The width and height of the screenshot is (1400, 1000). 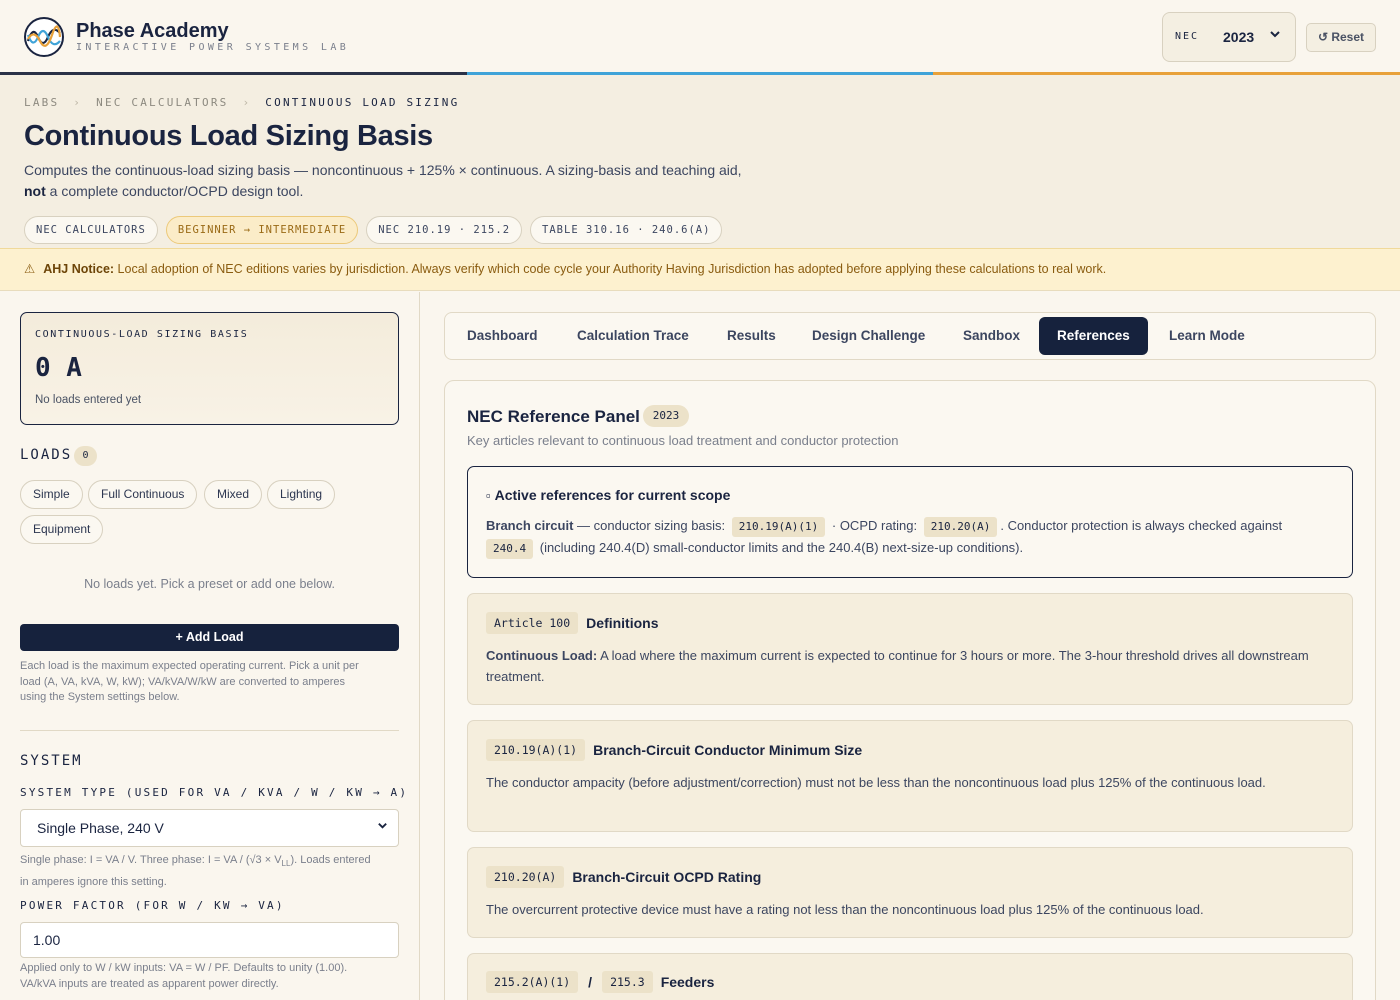 I want to click on sizing-basis-caption: CONTINUOUS-LOAD SIZING BASIS, so click(x=142, y=334).